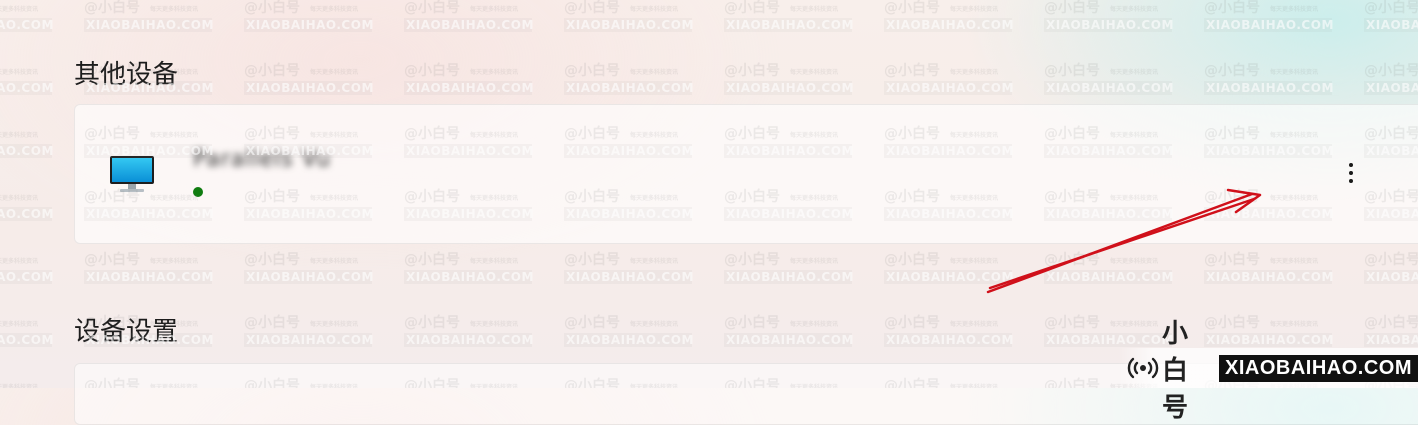 This screenshot has width=1418, height=425. I want to click on device-name: Parallels Vu, so click(262, 159).